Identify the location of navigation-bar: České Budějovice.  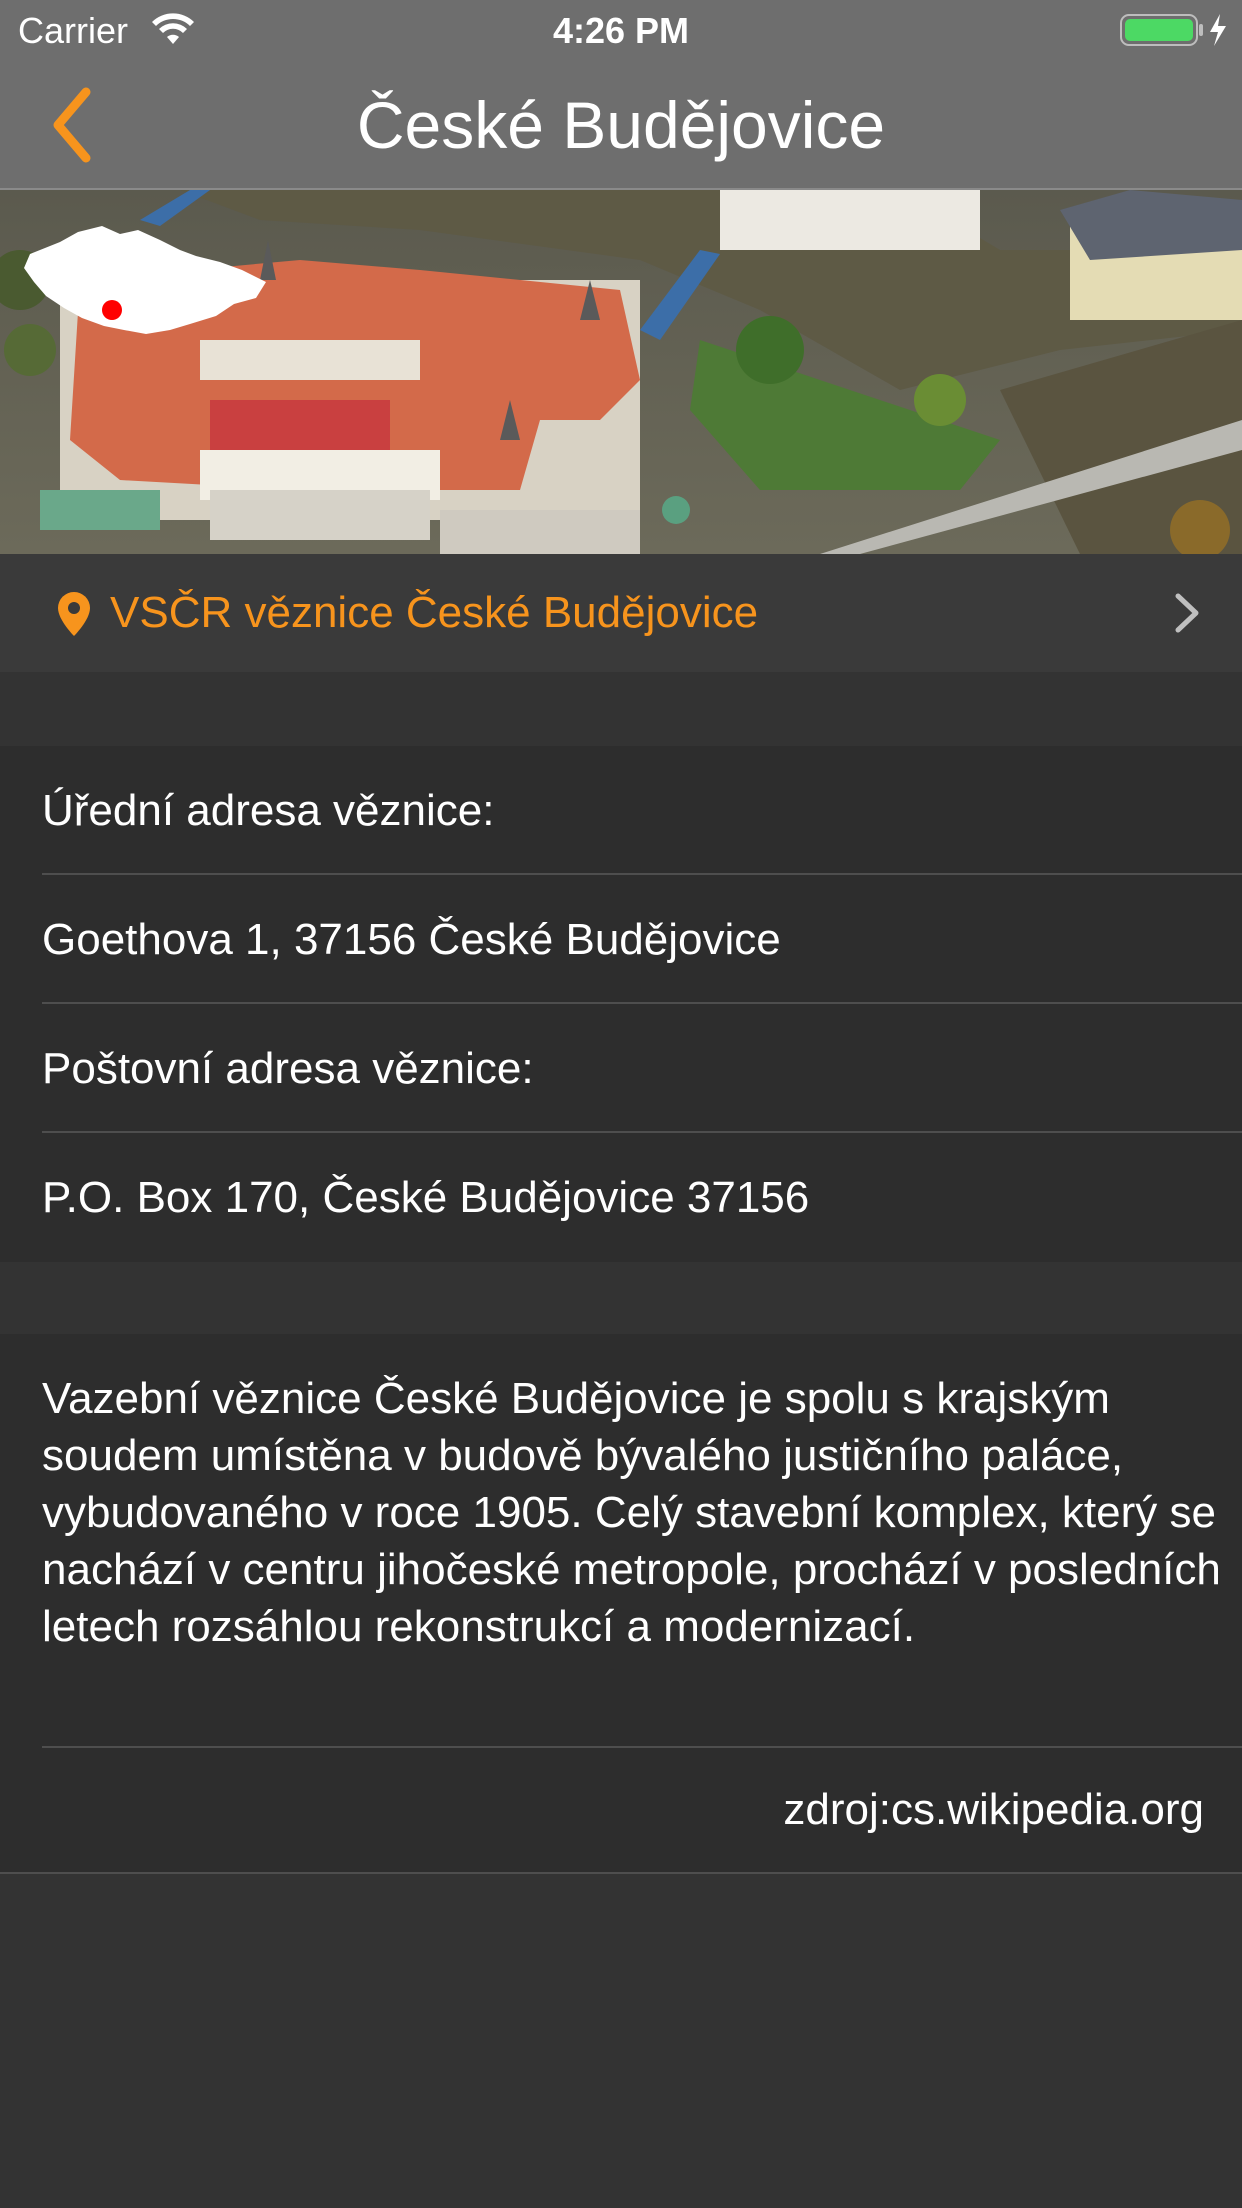
(621, 125).